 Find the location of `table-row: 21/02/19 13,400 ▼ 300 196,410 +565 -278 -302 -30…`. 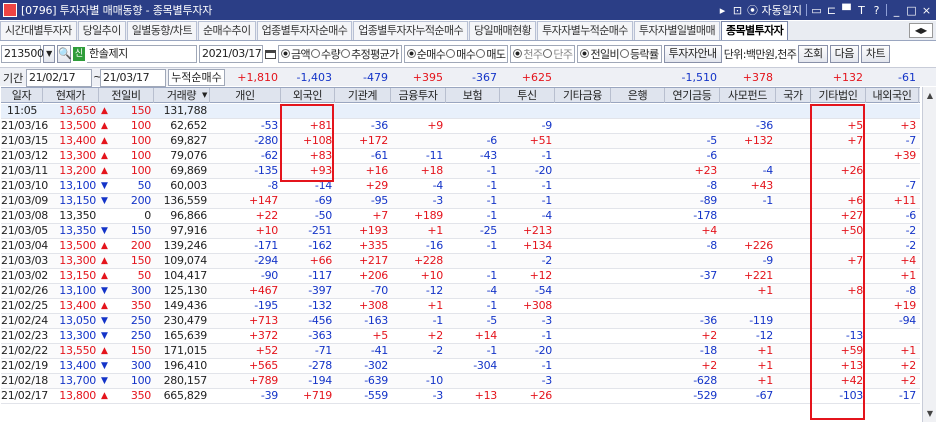

table-row: 21/02/19 13,400 ▼ 300 196,410 +565 -278 -302 -30… is located at coordinates (460, 366).